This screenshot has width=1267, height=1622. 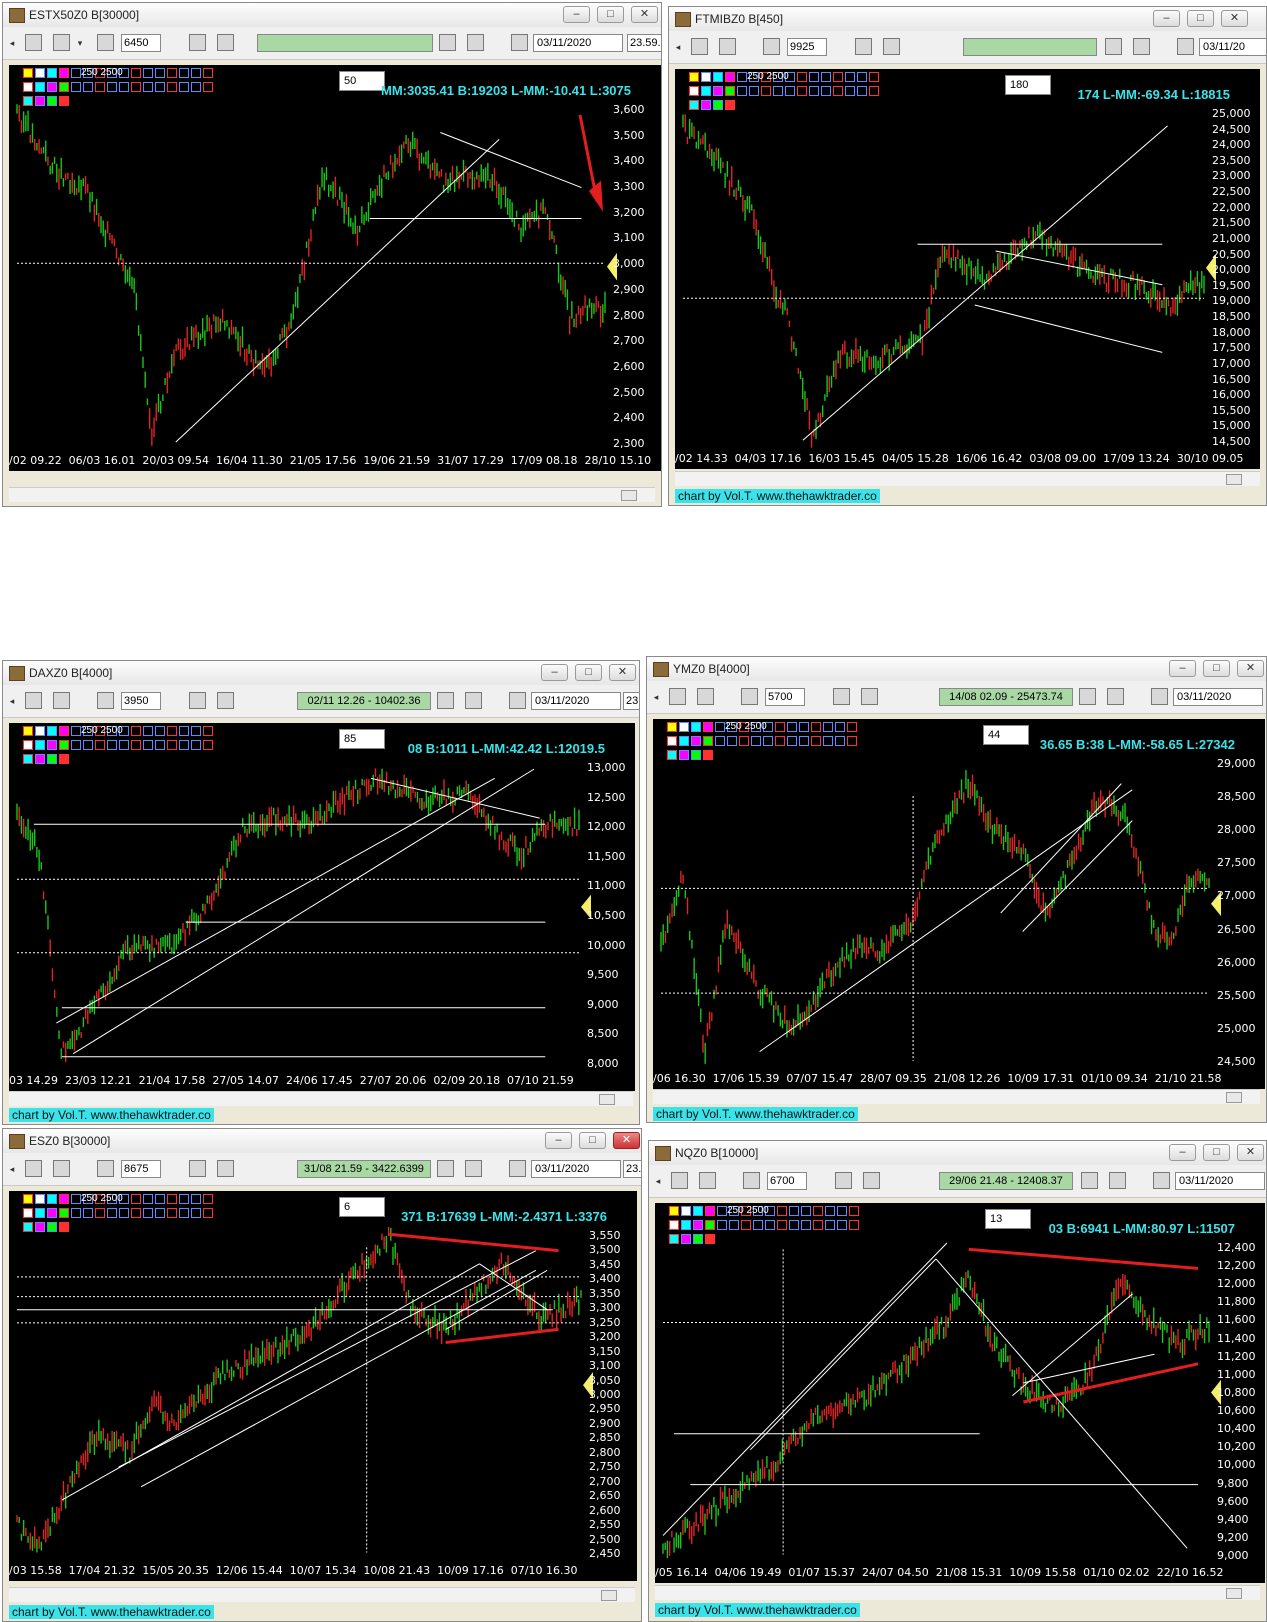 I want to click on indicator-value-input: 6, so click(x=362, y=1207).